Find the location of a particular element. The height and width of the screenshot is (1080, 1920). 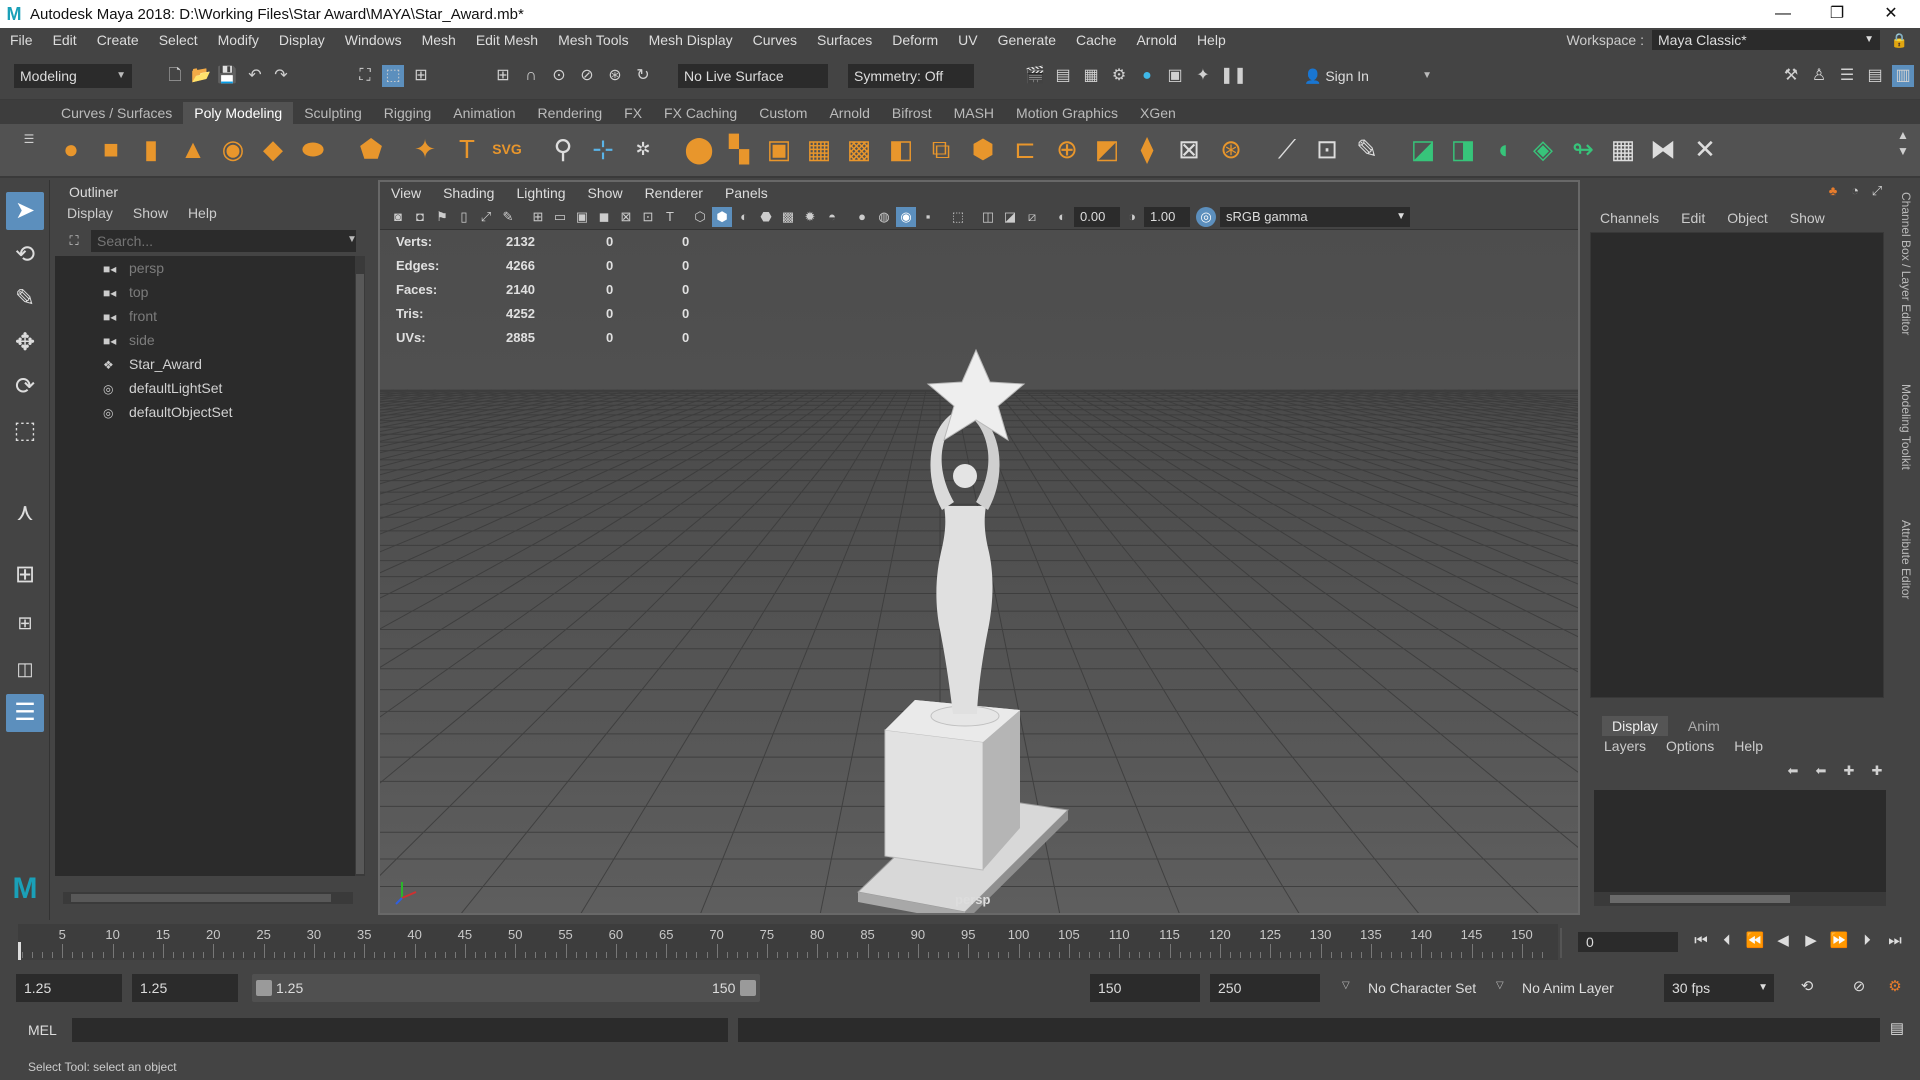

menu-mesh: Mesh is located at coordinates (439, 40).